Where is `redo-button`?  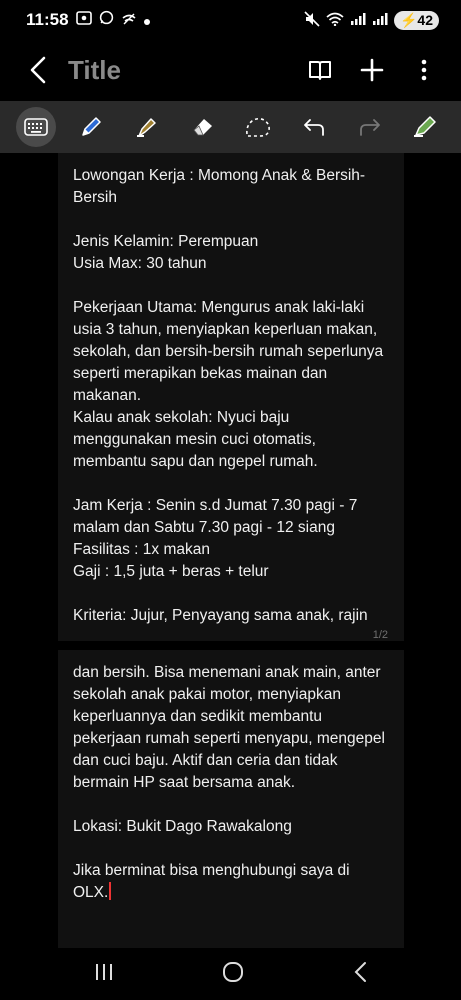 redo-button is located at coordinates (370, 127).